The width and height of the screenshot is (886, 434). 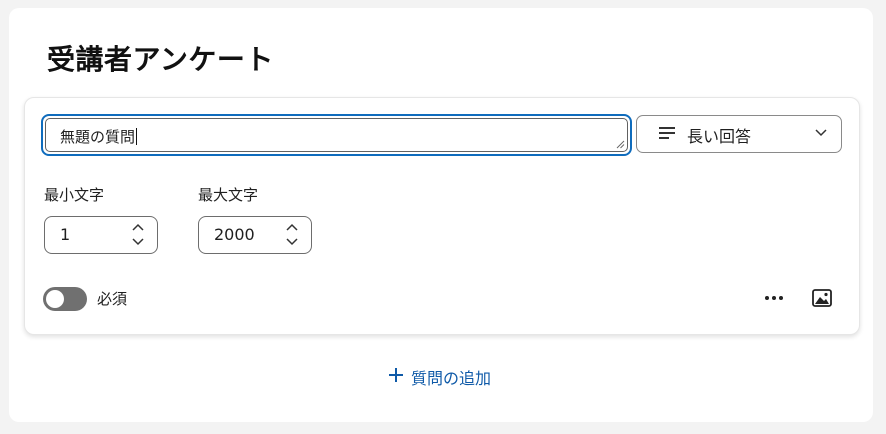 What do you see at coordinates (55, 299) in the screenshot?
I see `toggle-knob` at bounding box center [55, 299].